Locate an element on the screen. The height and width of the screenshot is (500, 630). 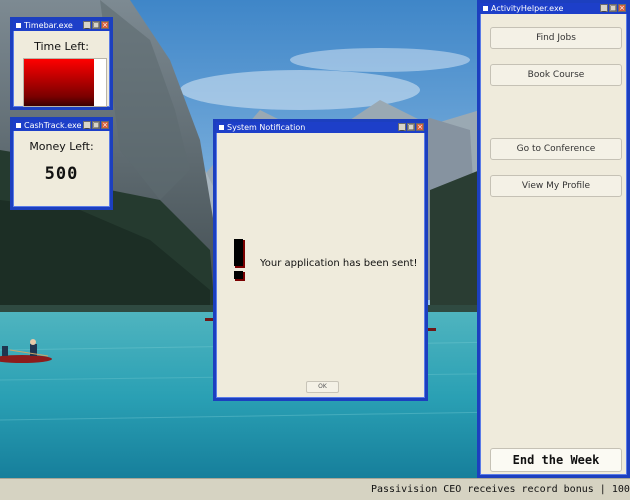
time-left-meter is located at coordinates (65, 82).